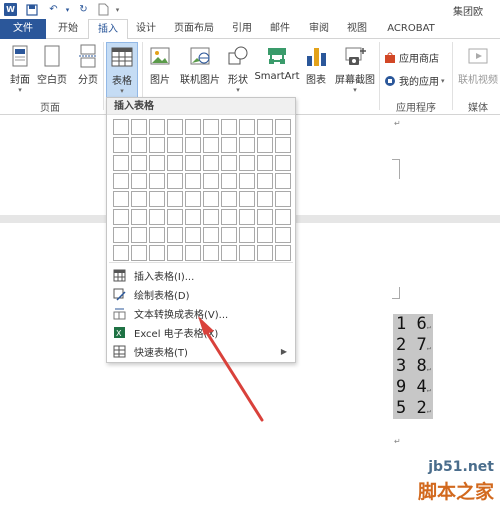 The width and height of the screenshot is (500, 505). I want to click on tab-mailings: 邮件, so click(280, 29).